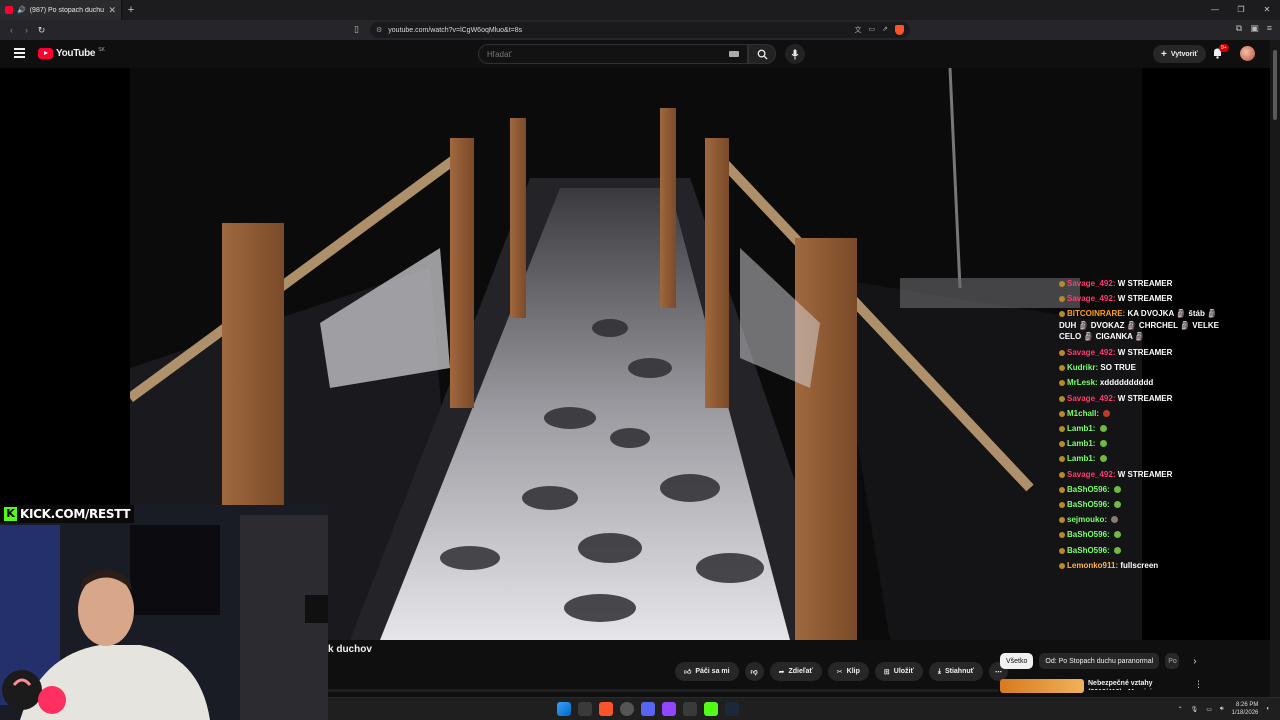 The height and width of the screenshot is (720, 1280). Describe the element at coordinates (1088, 535) in the screenshot. I see `chat-username: BaShO596:` at that location.